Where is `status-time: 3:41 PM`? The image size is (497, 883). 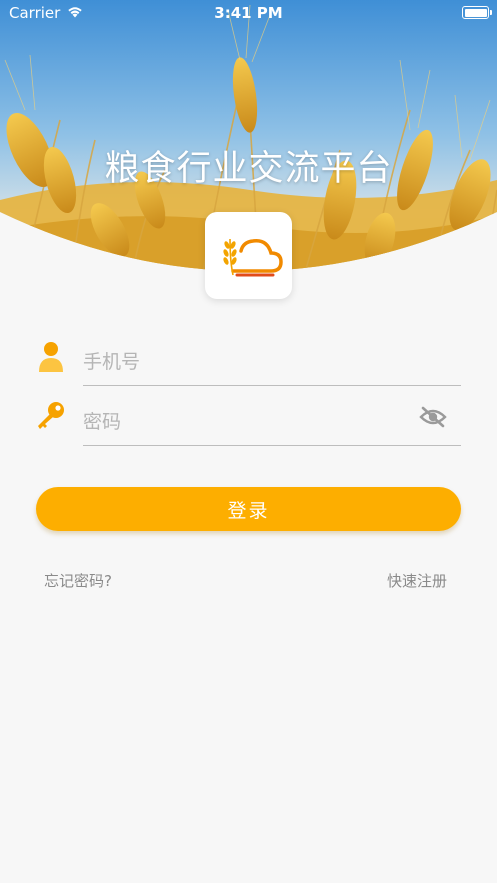 status-time: 3:41 PM is located at coordinates (248, 13).